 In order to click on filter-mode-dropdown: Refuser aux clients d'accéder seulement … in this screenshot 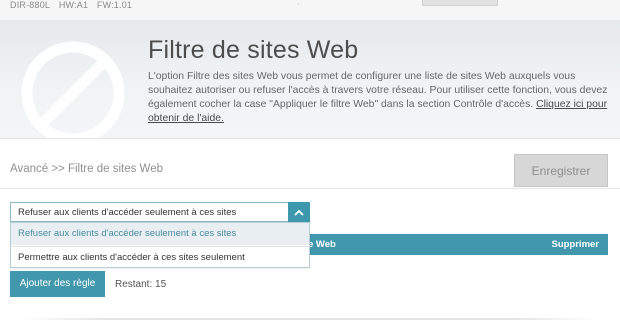, I will do `click(160, 245)`.